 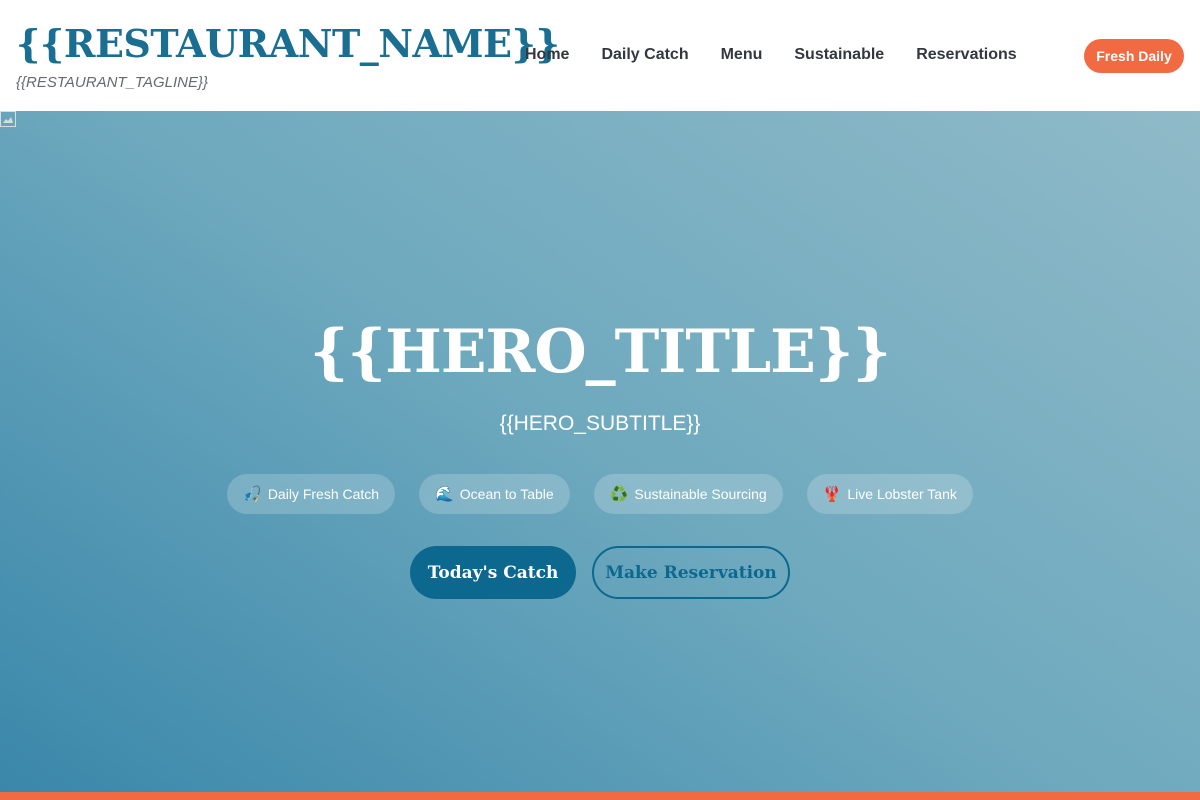 I want to click on broken-image-icon, so click(x=8, y=119).